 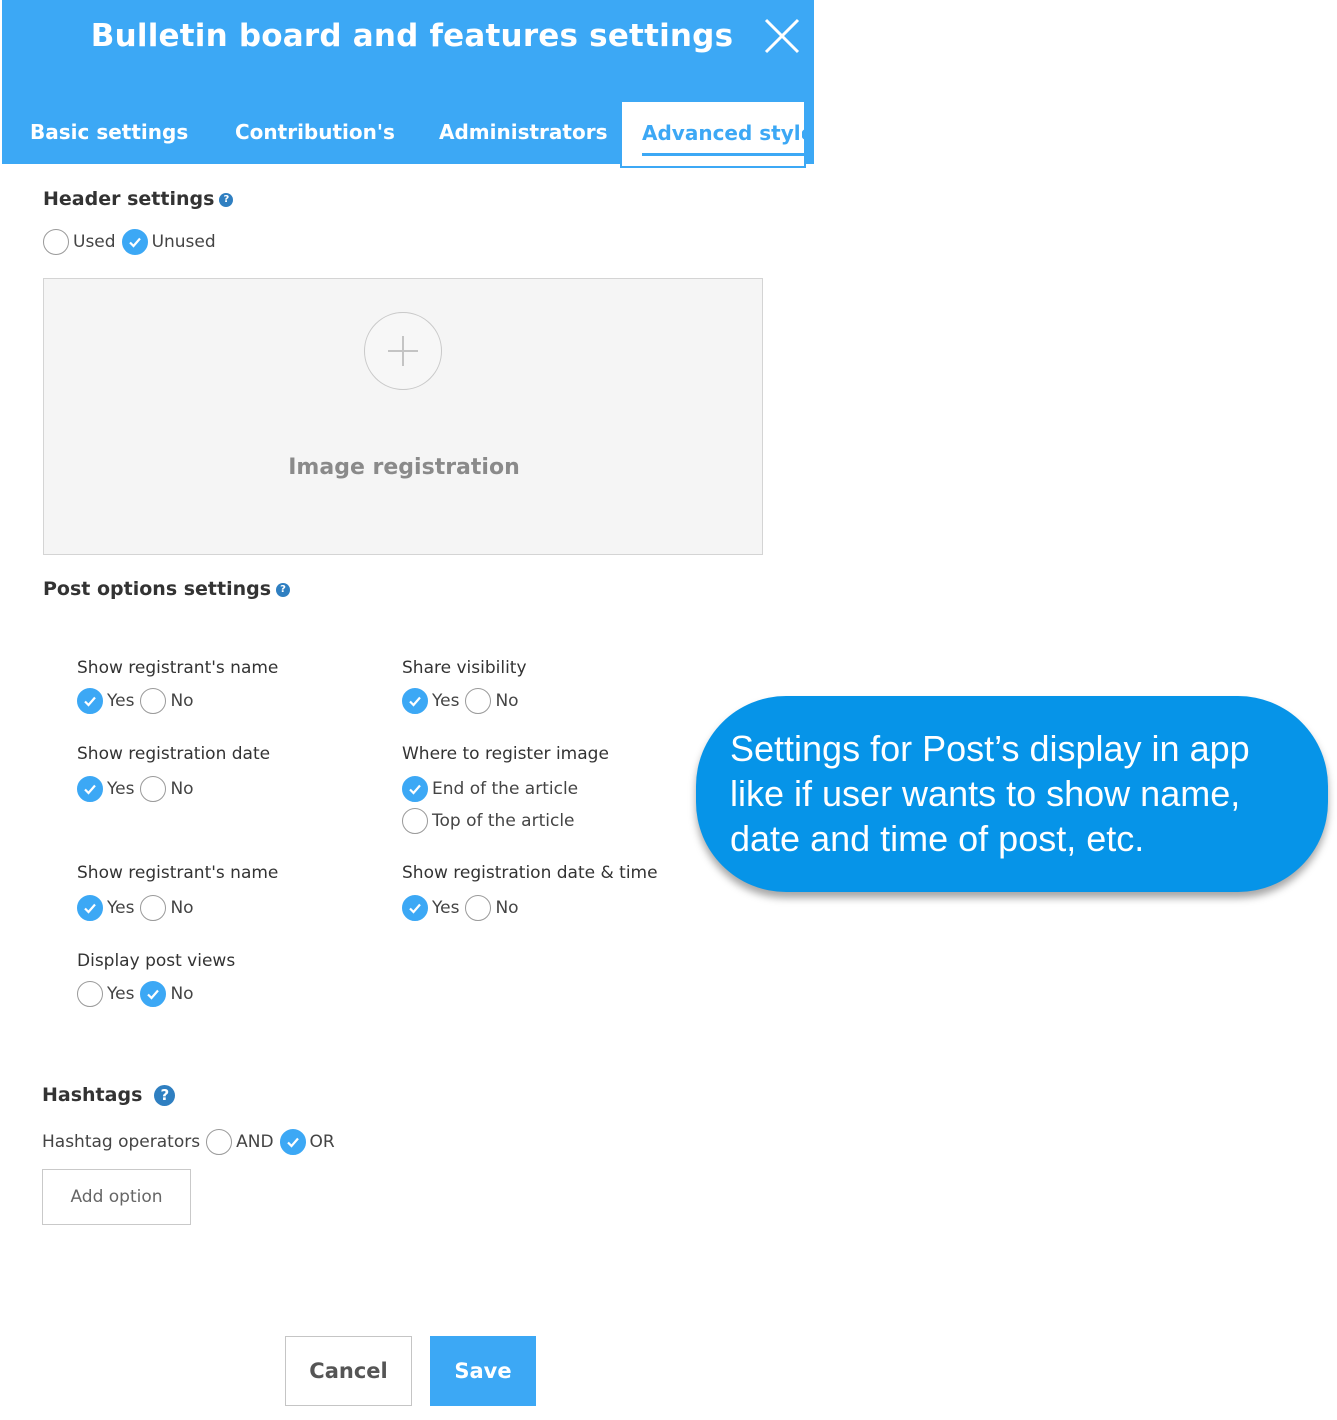 I want to click on hashtags-title: Hashtags?, so click(x=109, y=1095).